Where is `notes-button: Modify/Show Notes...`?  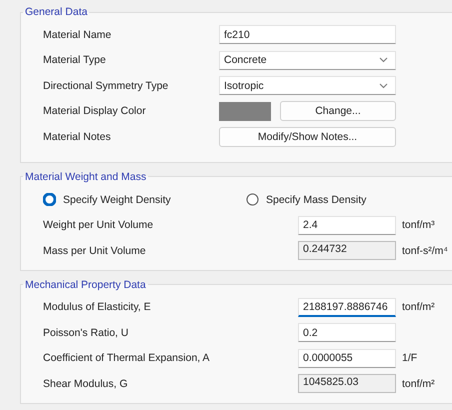
notes-button: Modify/Show Notes... is located at coordinates (307, 136).